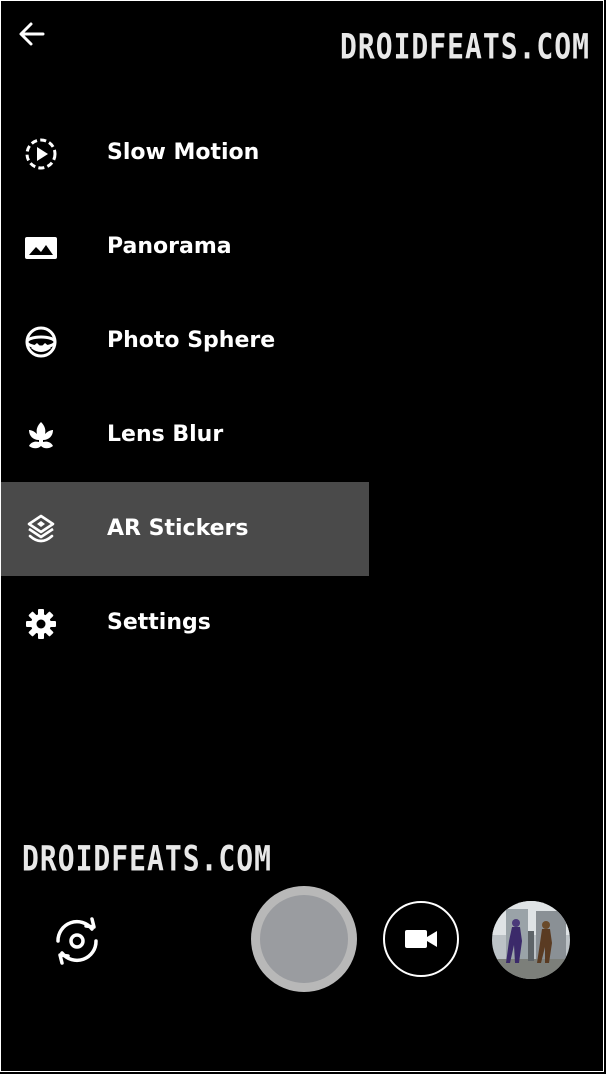 The height and width of the screenshot is (1074, 606). I want to click on lens-blur-icon, so click(41, 436).